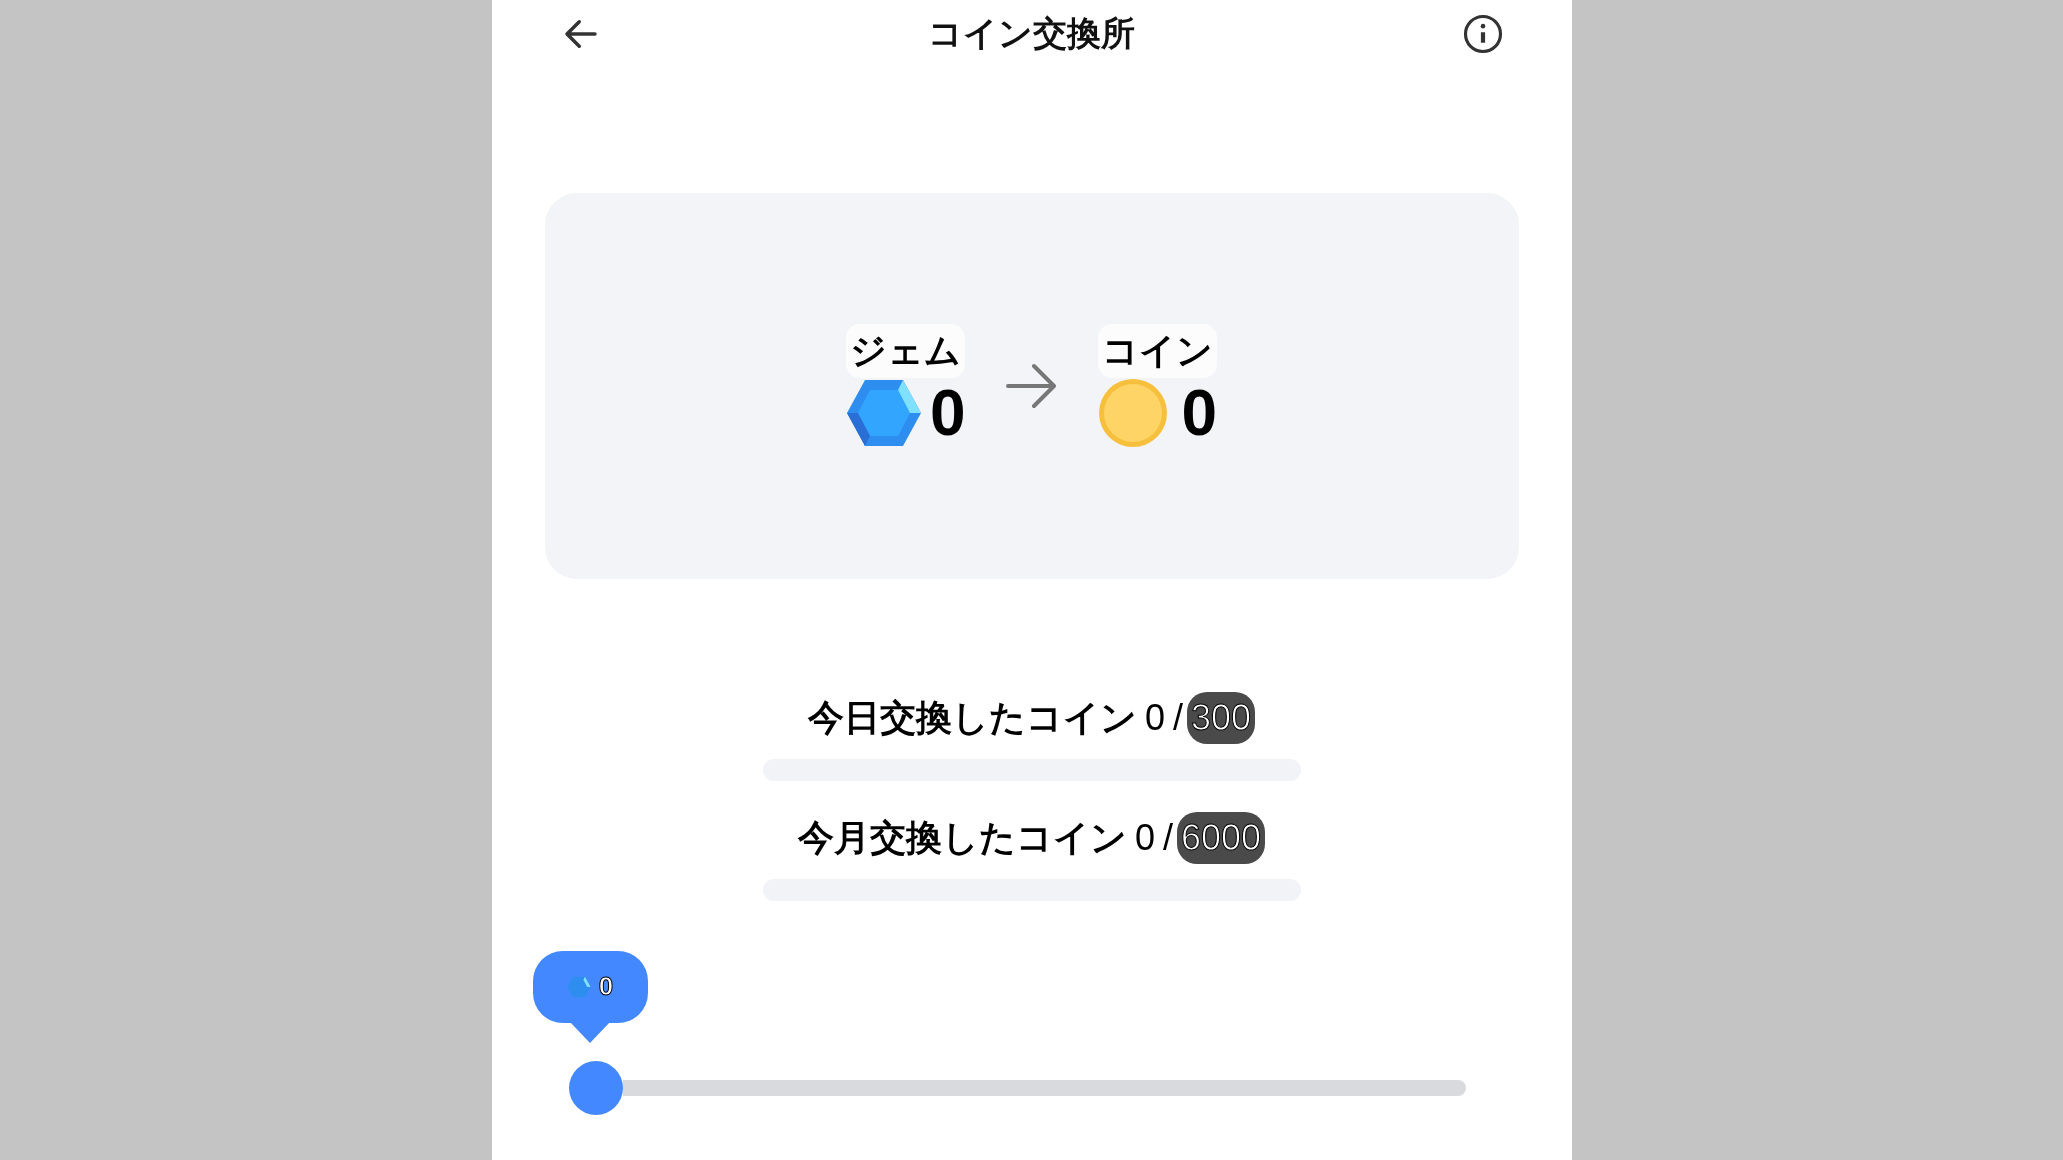 The height and width of the screenshot is (1160, 2063). Describe the element at coordinates (906, 351) in the screenshot. I see `gem-label: ジェム` at that location.